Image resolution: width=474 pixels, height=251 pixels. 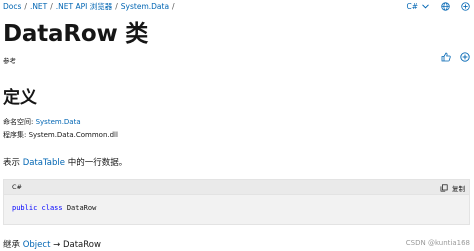 What do you see at coordinates (12, 163) in the screenshot?
I see `description-prefix: 表示` at bounding box center [12, 163].